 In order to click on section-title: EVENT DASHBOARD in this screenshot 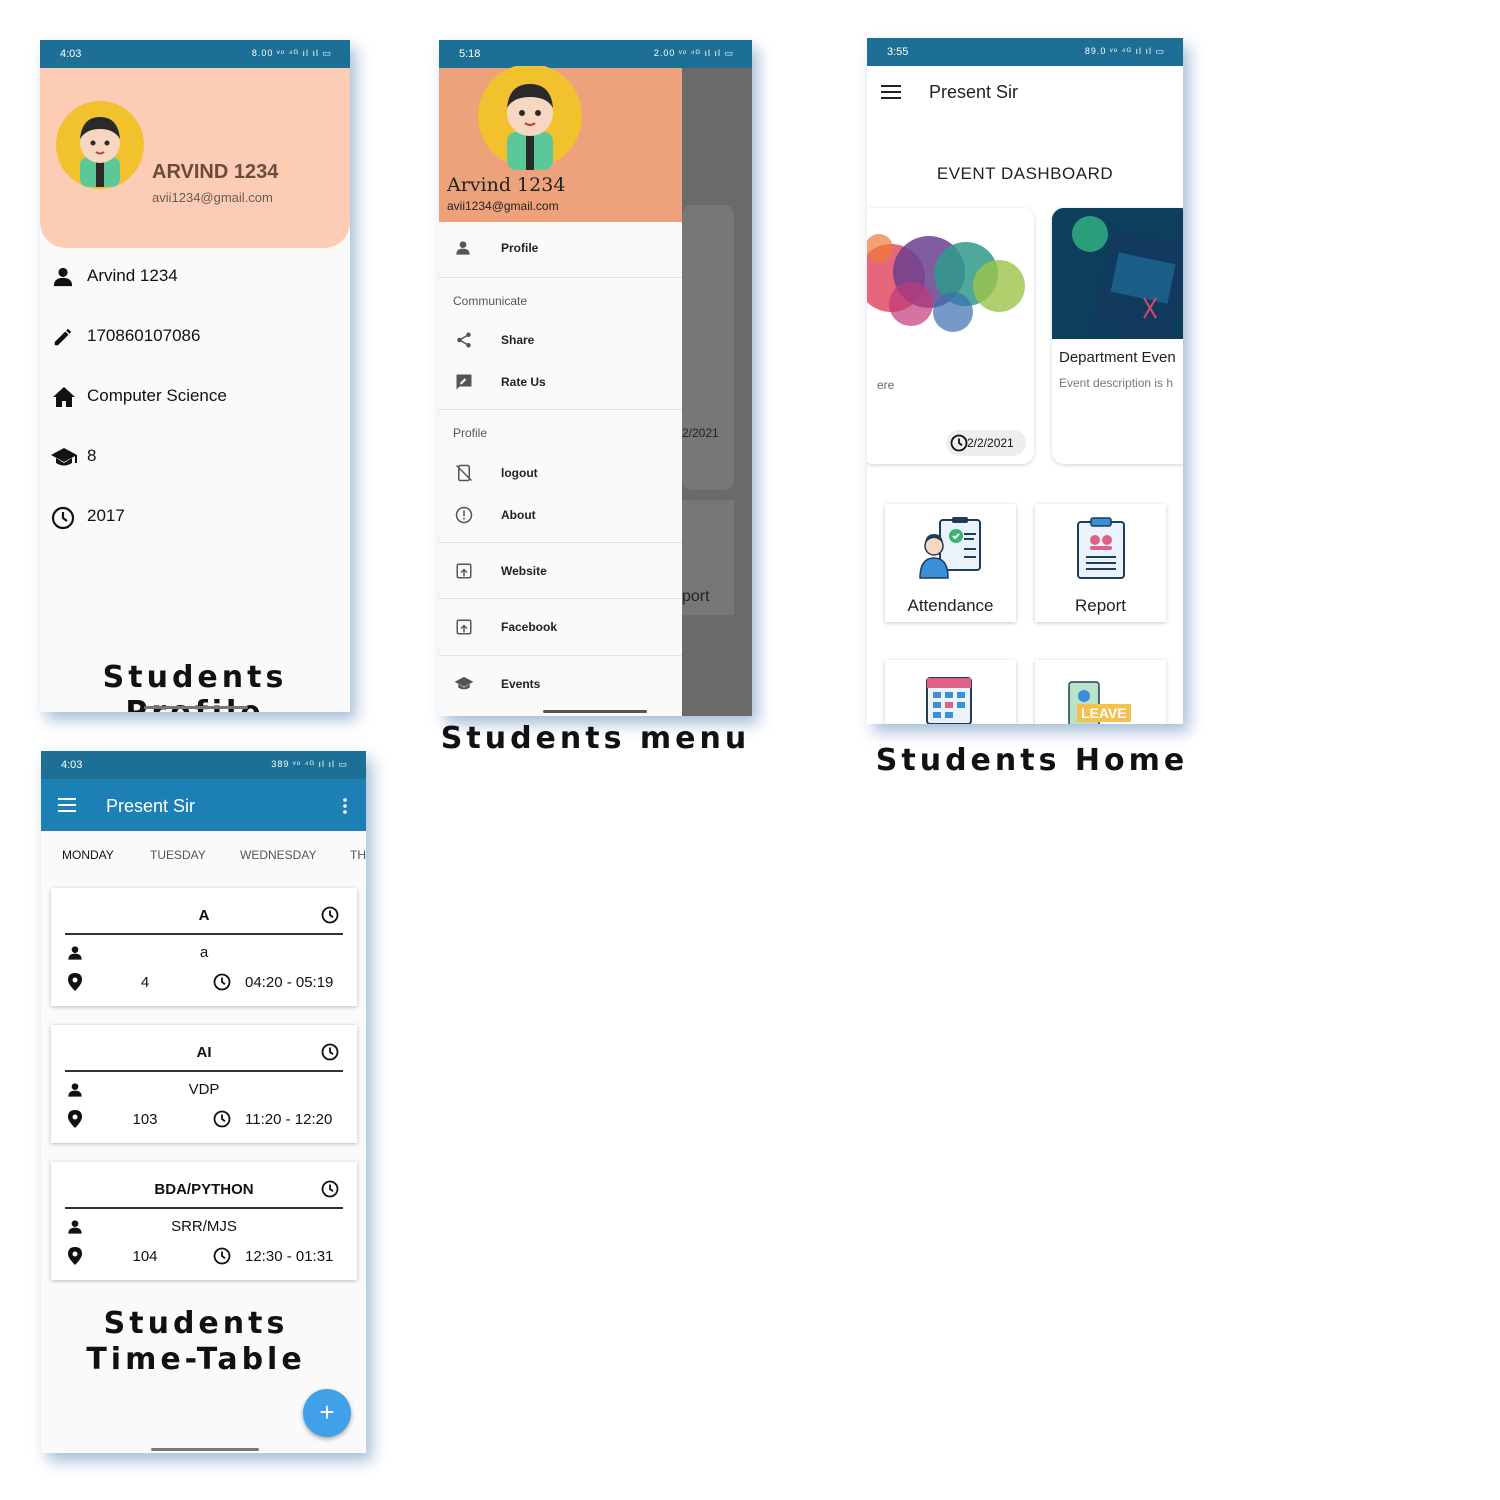, I will do `click(1025, 173)`.